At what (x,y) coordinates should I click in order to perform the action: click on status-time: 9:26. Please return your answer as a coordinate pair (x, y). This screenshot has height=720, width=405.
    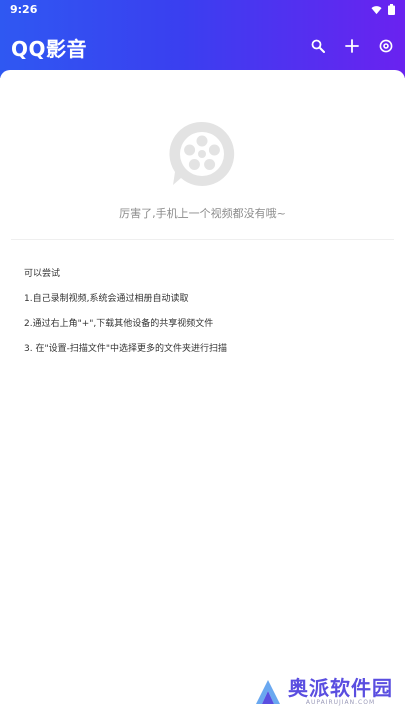
    Looking at the image, I should click on (24, 9).